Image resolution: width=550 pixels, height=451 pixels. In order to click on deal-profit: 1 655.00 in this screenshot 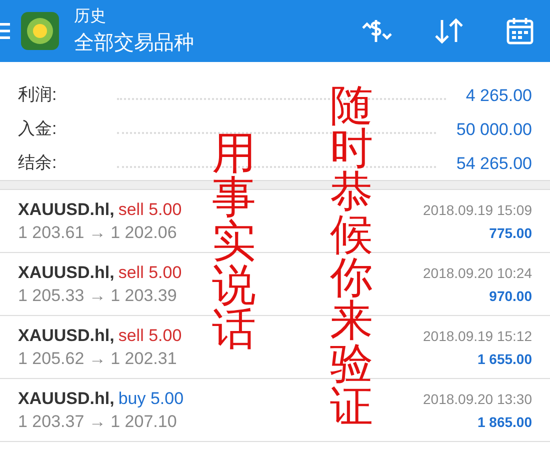, I will do `click(505, 359)`.